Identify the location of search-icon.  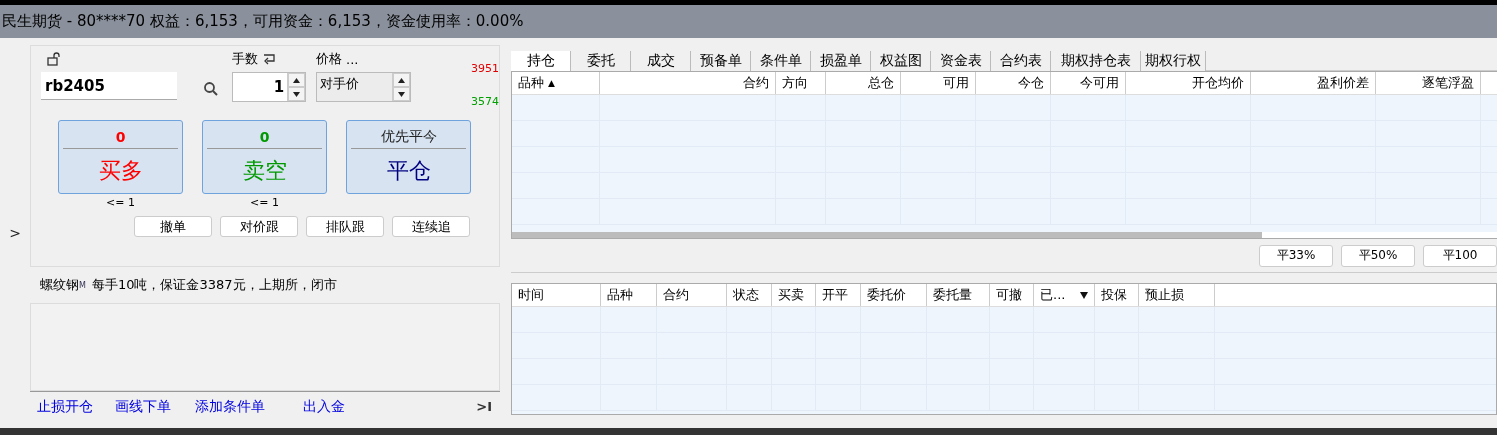
(210, 89).